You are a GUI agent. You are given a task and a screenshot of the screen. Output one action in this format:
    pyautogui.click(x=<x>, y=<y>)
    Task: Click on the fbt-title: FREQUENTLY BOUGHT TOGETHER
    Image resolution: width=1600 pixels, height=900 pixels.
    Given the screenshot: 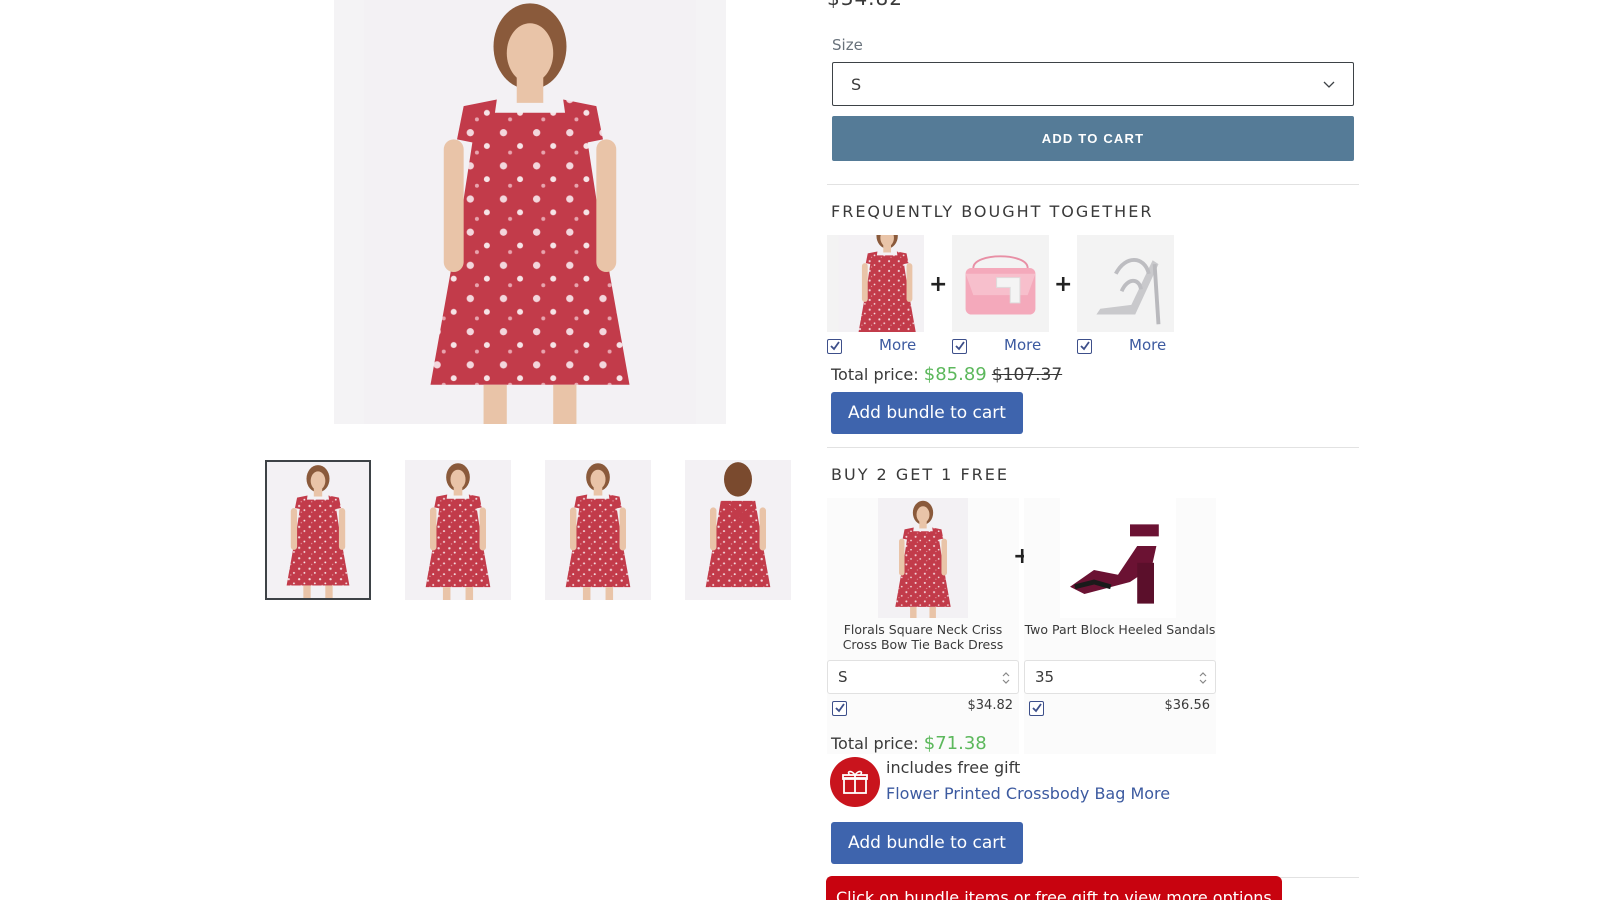 What is the action you would take?
    pyautogui.click(x=992, y=211)
    